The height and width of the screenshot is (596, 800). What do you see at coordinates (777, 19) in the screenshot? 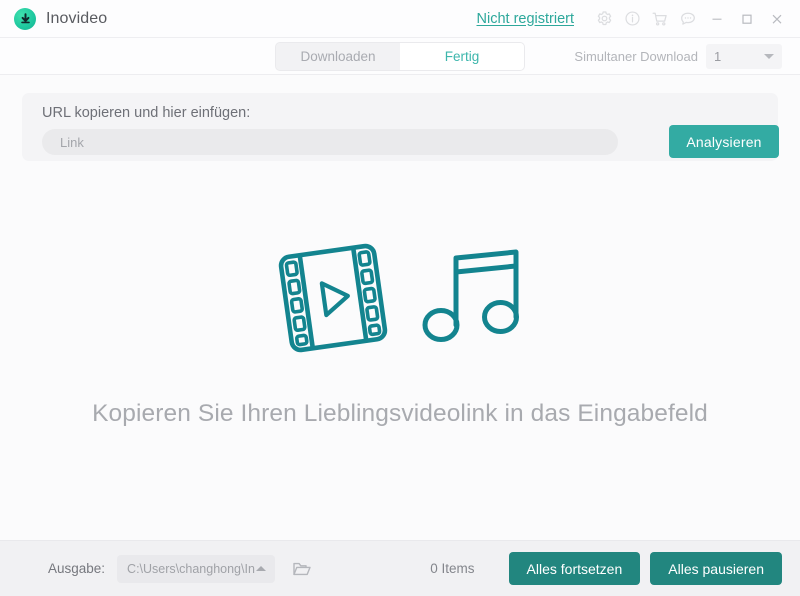
I see `close-button` at bounding box center [777, 19].